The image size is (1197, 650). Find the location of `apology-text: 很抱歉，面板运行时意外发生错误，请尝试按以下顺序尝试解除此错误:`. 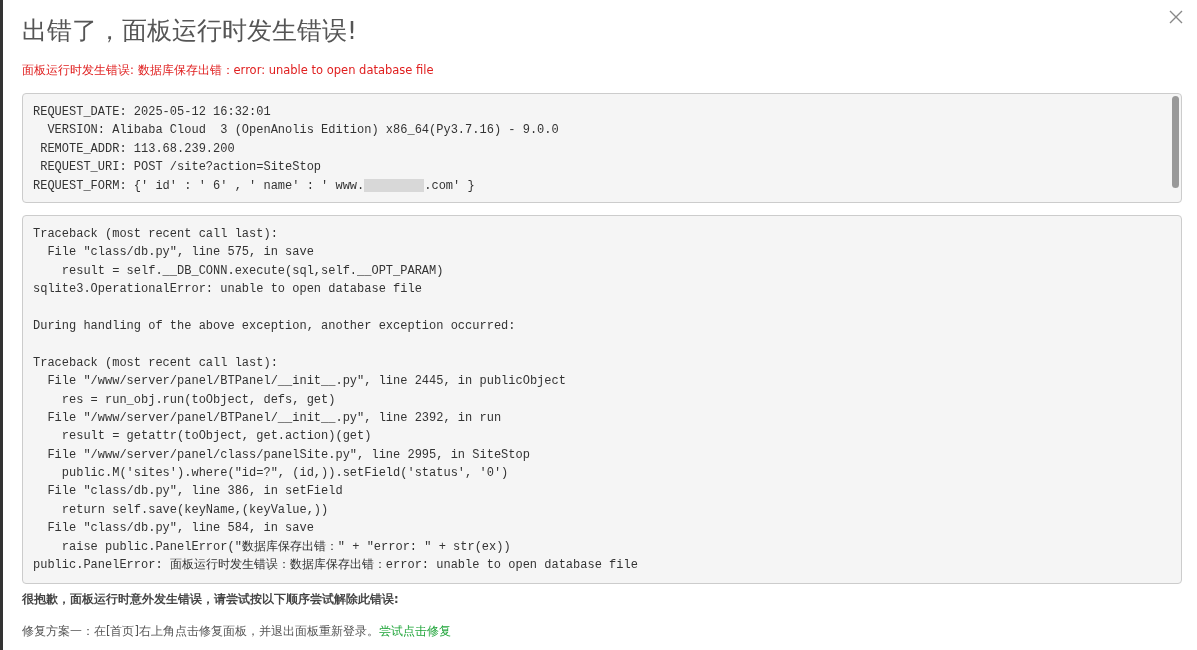

apology-text: 很抱歉，面板运行时意外发生错误，请尝试按以下顺序尝试解除此错误: is located at coordinates (211, 600).